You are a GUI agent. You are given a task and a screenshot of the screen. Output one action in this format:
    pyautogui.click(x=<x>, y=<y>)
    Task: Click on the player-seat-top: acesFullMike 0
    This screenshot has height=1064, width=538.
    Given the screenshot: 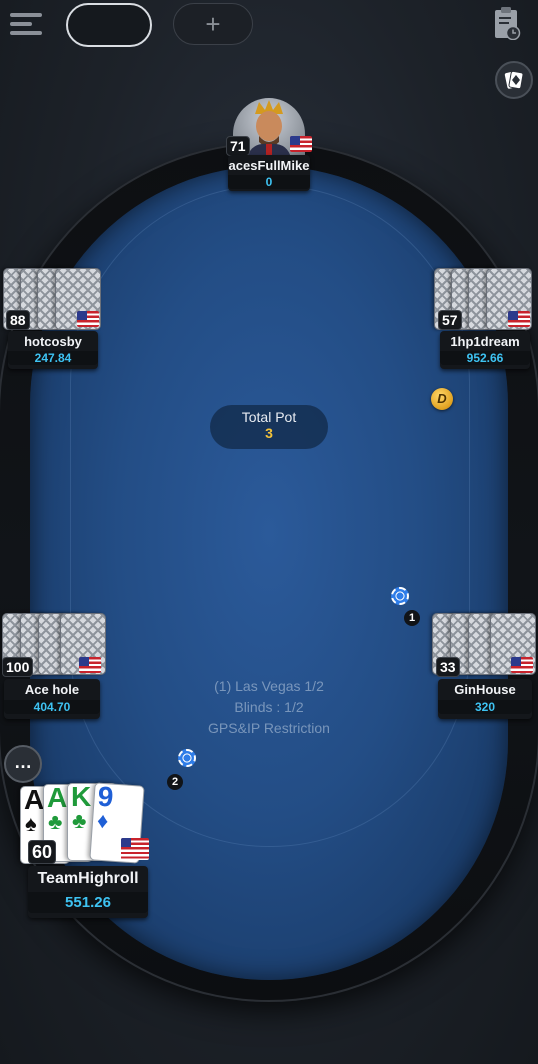 What is the action you would take?
    pyautogui.click(x=269, y=173)
    